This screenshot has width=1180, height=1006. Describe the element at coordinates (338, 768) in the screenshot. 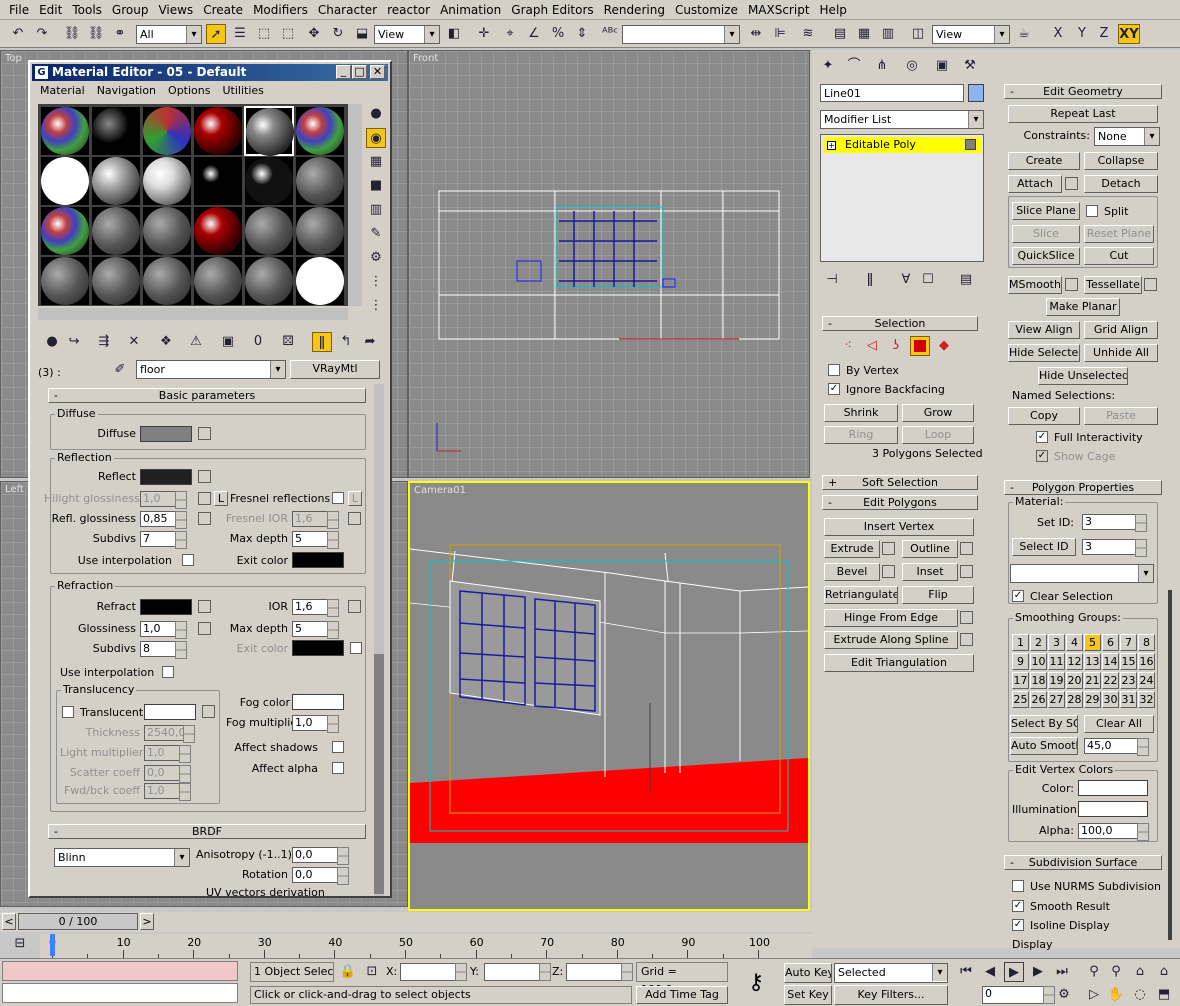

I see `affect-alpha-checkbox` at that location.